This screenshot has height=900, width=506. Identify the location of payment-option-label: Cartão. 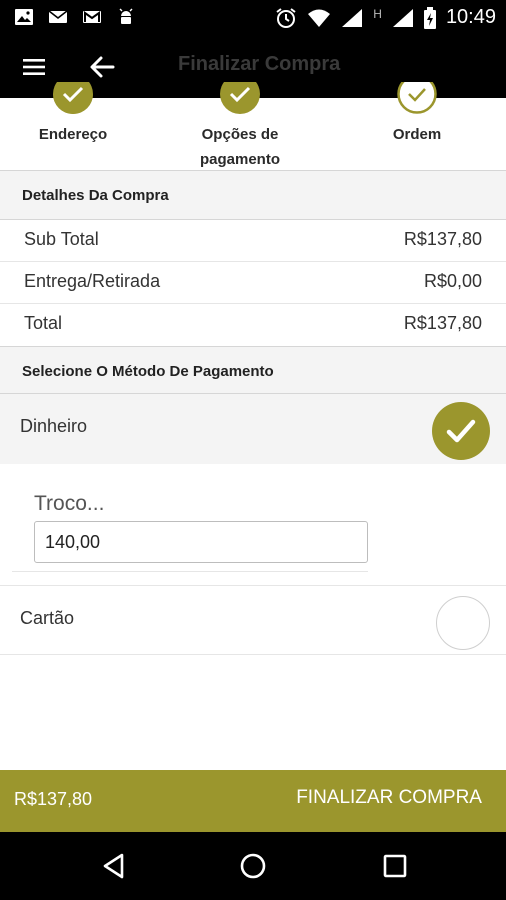
(47, 618).